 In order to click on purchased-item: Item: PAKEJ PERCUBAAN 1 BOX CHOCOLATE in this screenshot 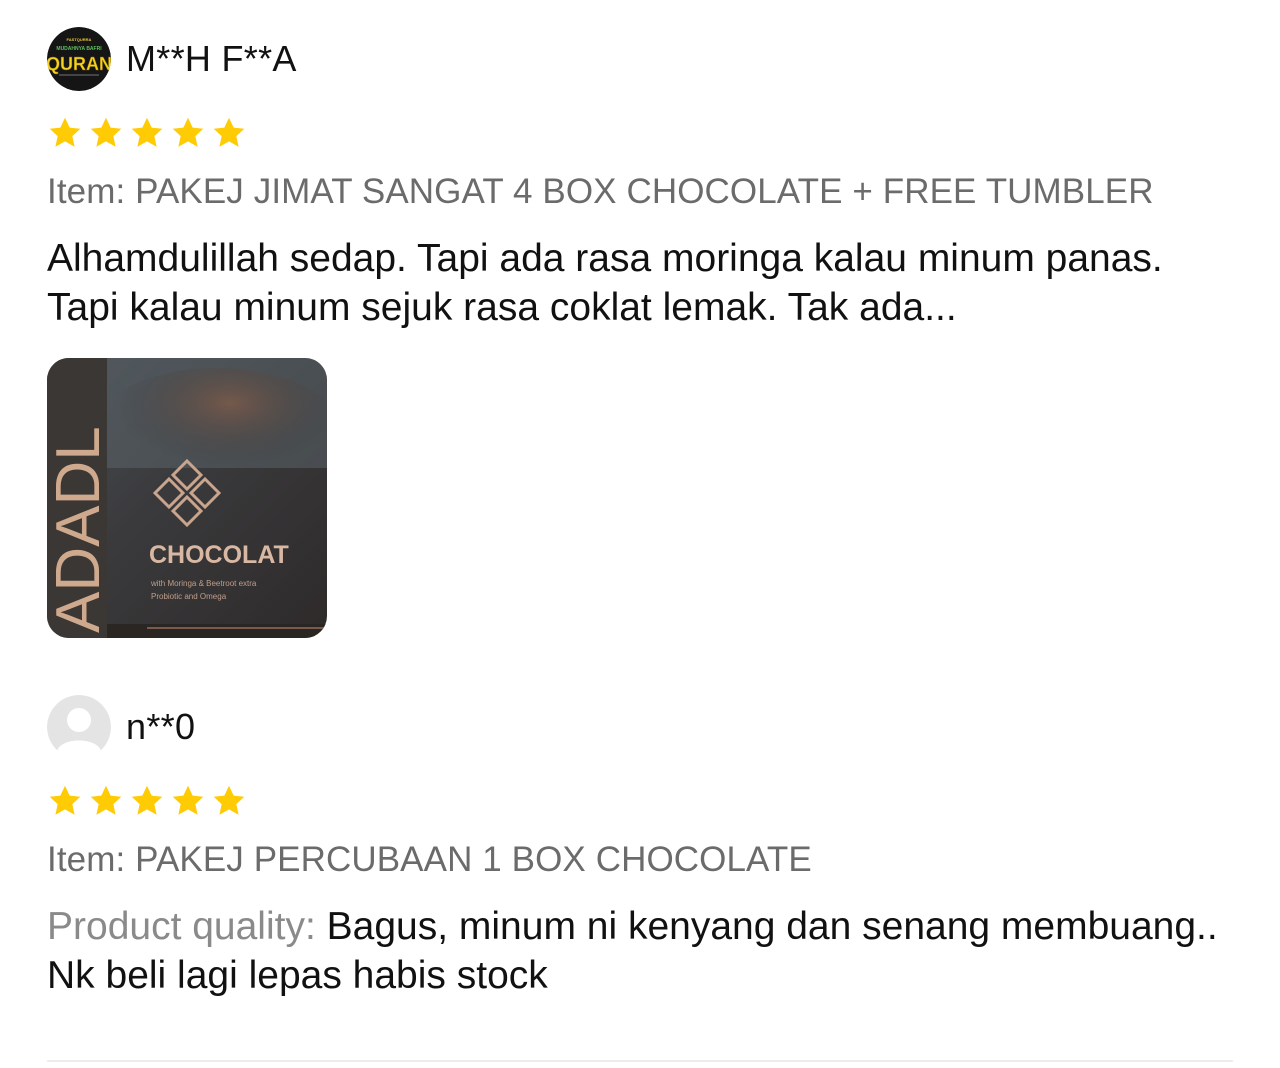, I will do `click(429, 859)`.